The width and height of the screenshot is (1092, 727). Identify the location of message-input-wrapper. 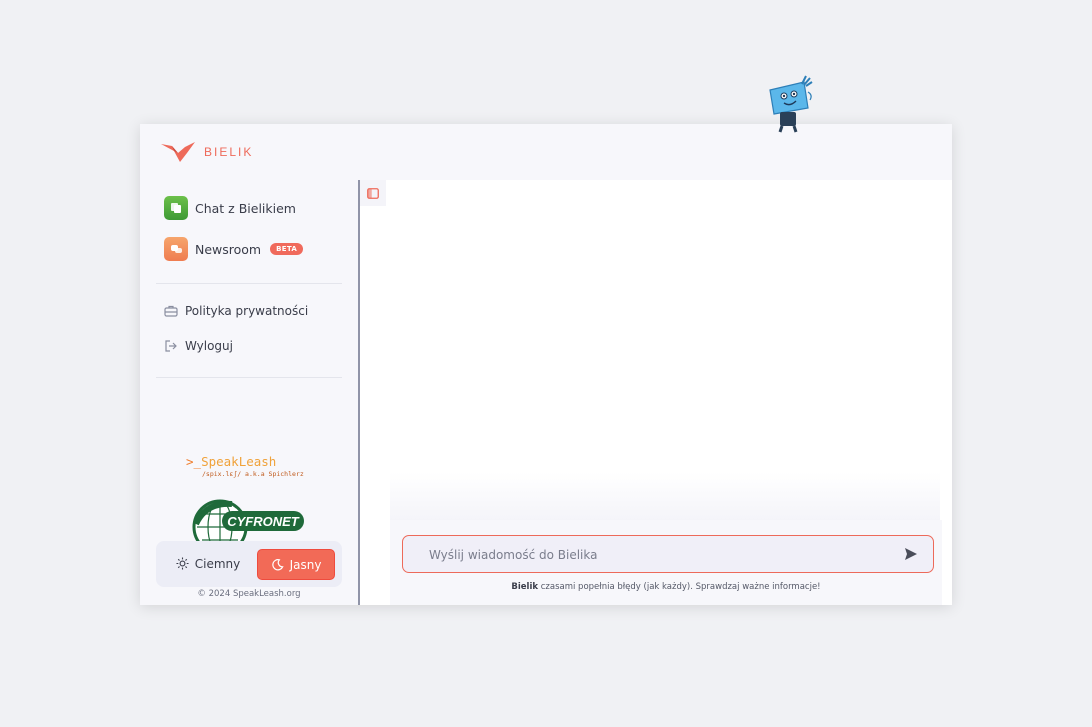
(668, 554).